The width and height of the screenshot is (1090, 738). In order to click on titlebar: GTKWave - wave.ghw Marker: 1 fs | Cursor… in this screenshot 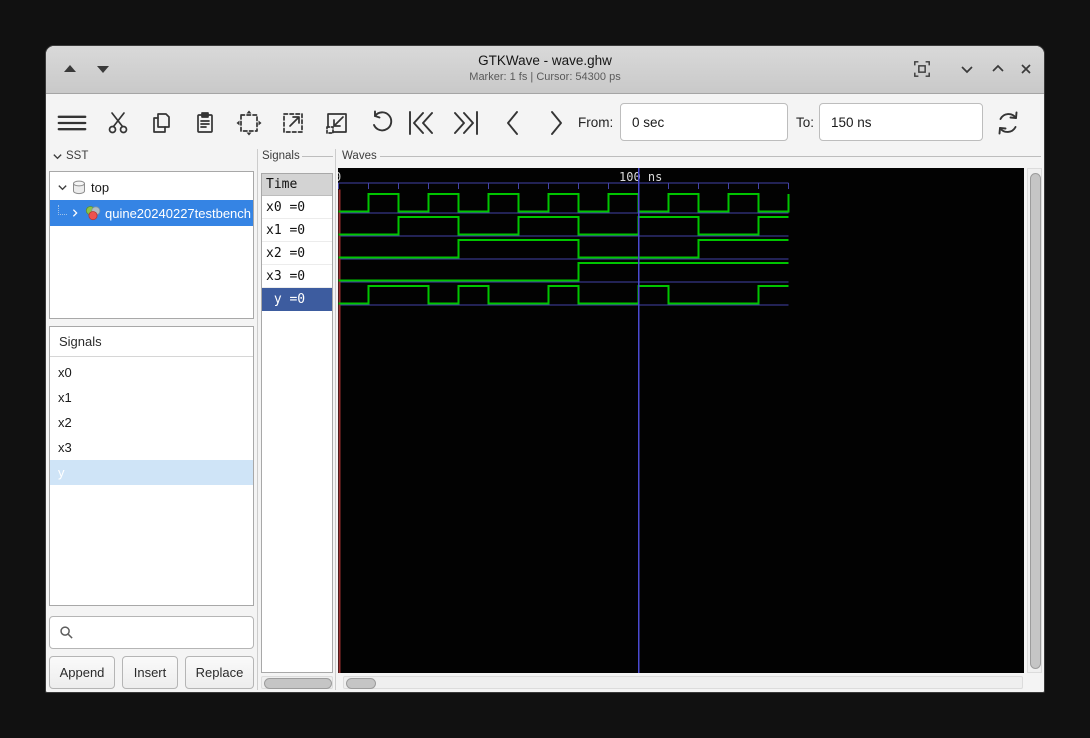, I will do `click(545, 70)`.